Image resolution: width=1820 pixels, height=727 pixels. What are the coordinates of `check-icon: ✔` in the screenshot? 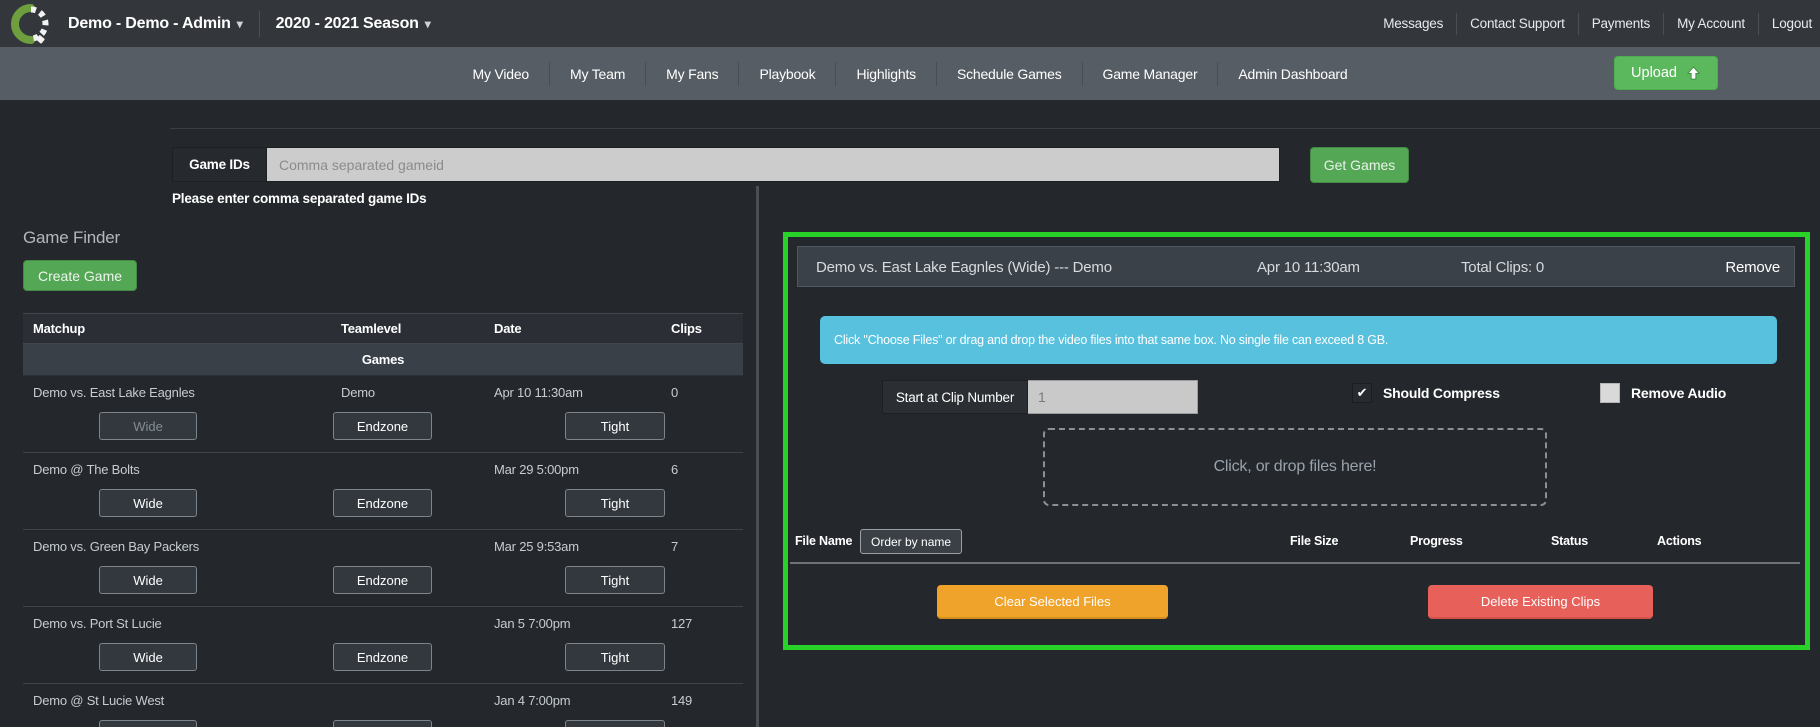 It's located at (1362, 392).